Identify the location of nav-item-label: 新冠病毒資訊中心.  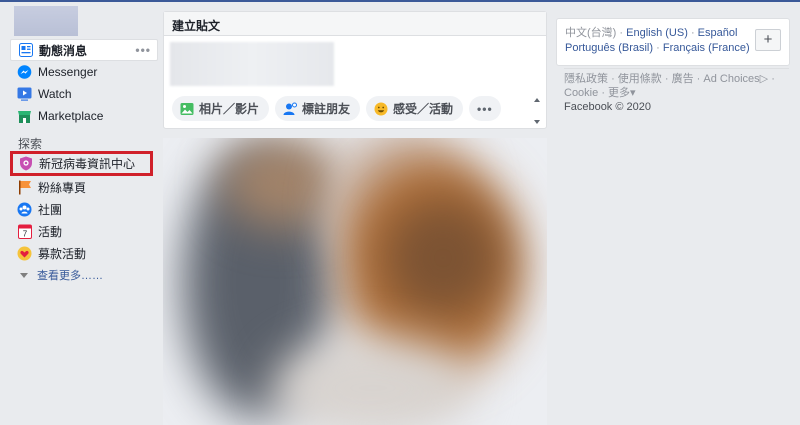
(87, 164).